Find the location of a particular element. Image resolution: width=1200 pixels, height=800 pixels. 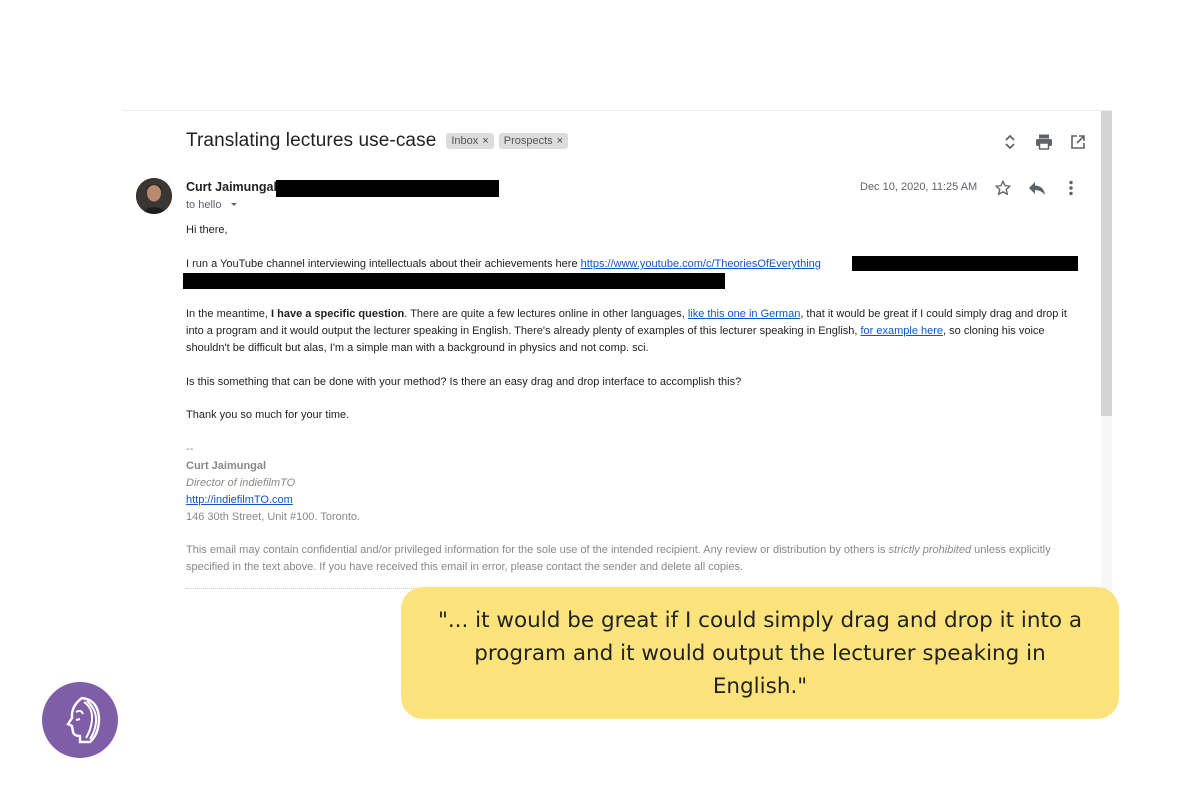

bold-text: I have a specific question is located at coordinates (338, 314).